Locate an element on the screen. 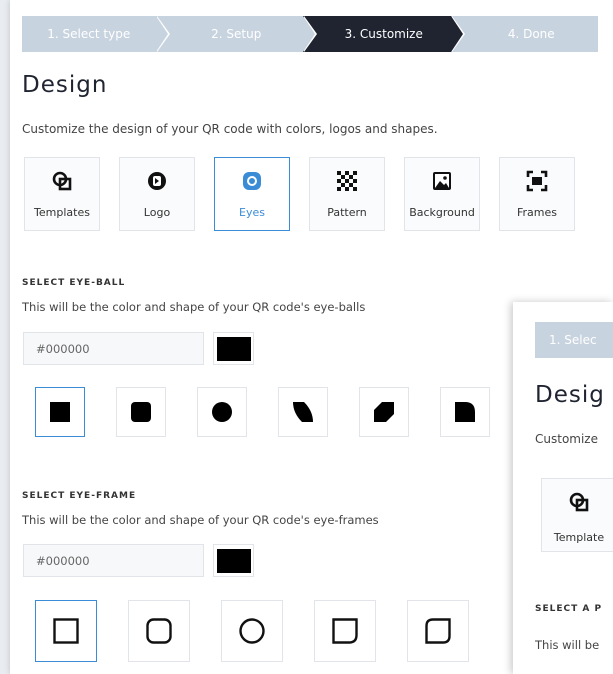 Image resolution: width=613 pixels, height=674 pixels. diagonal-leaf-shape-icon is located at coordinates (384, 412).